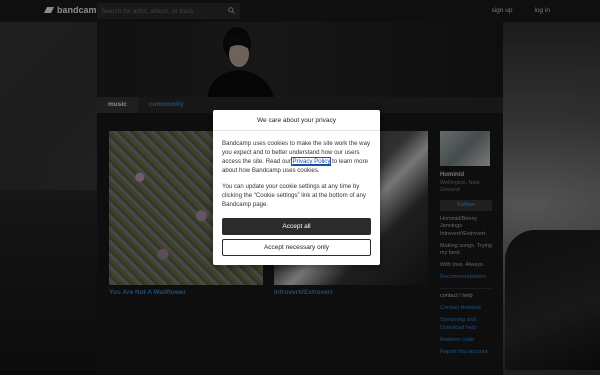 The height and width of the screenshot is (375, 600). Describe the element at coordinates (296, 120) in the screenshot. I see `dialog-title: We care about your privacy` at that location.